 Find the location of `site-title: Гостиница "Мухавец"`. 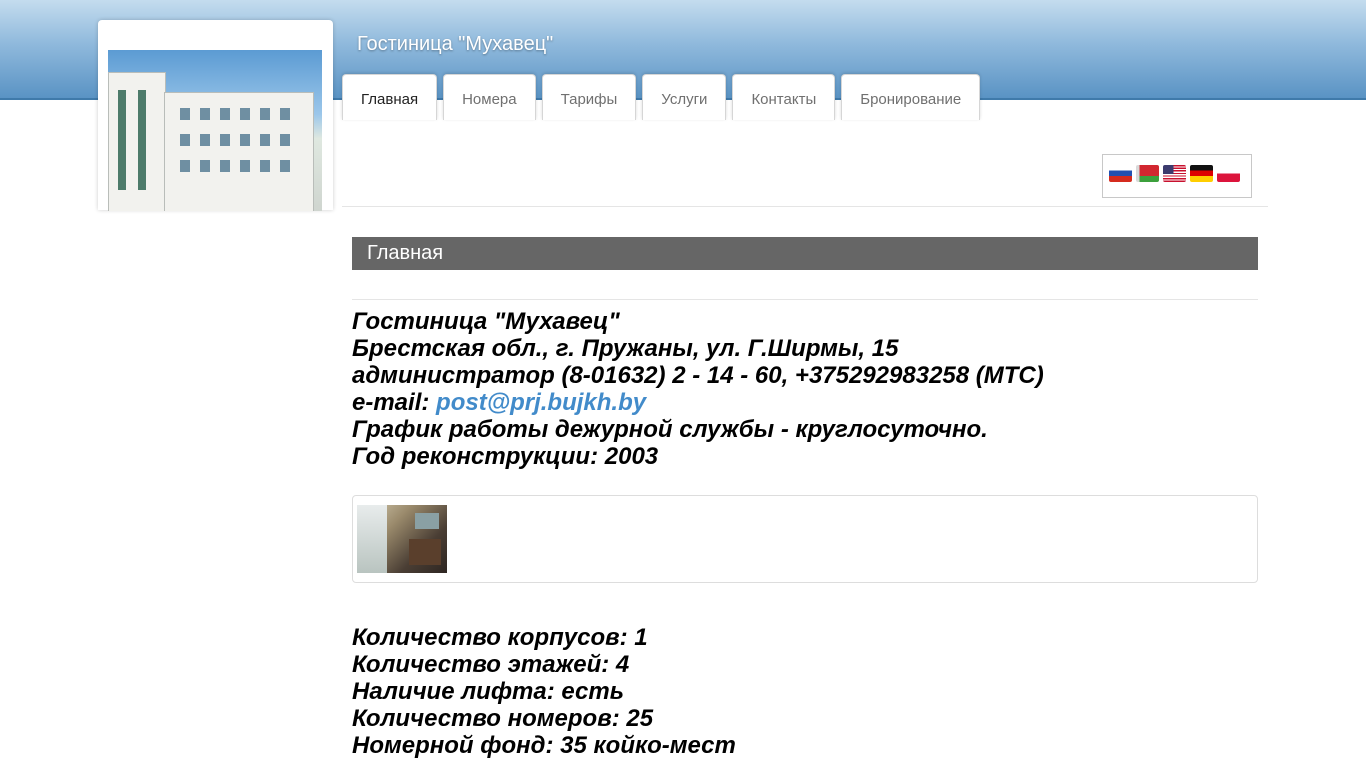

site-title: Гостиница "Мухавец" is located at coordinates (455, 44).